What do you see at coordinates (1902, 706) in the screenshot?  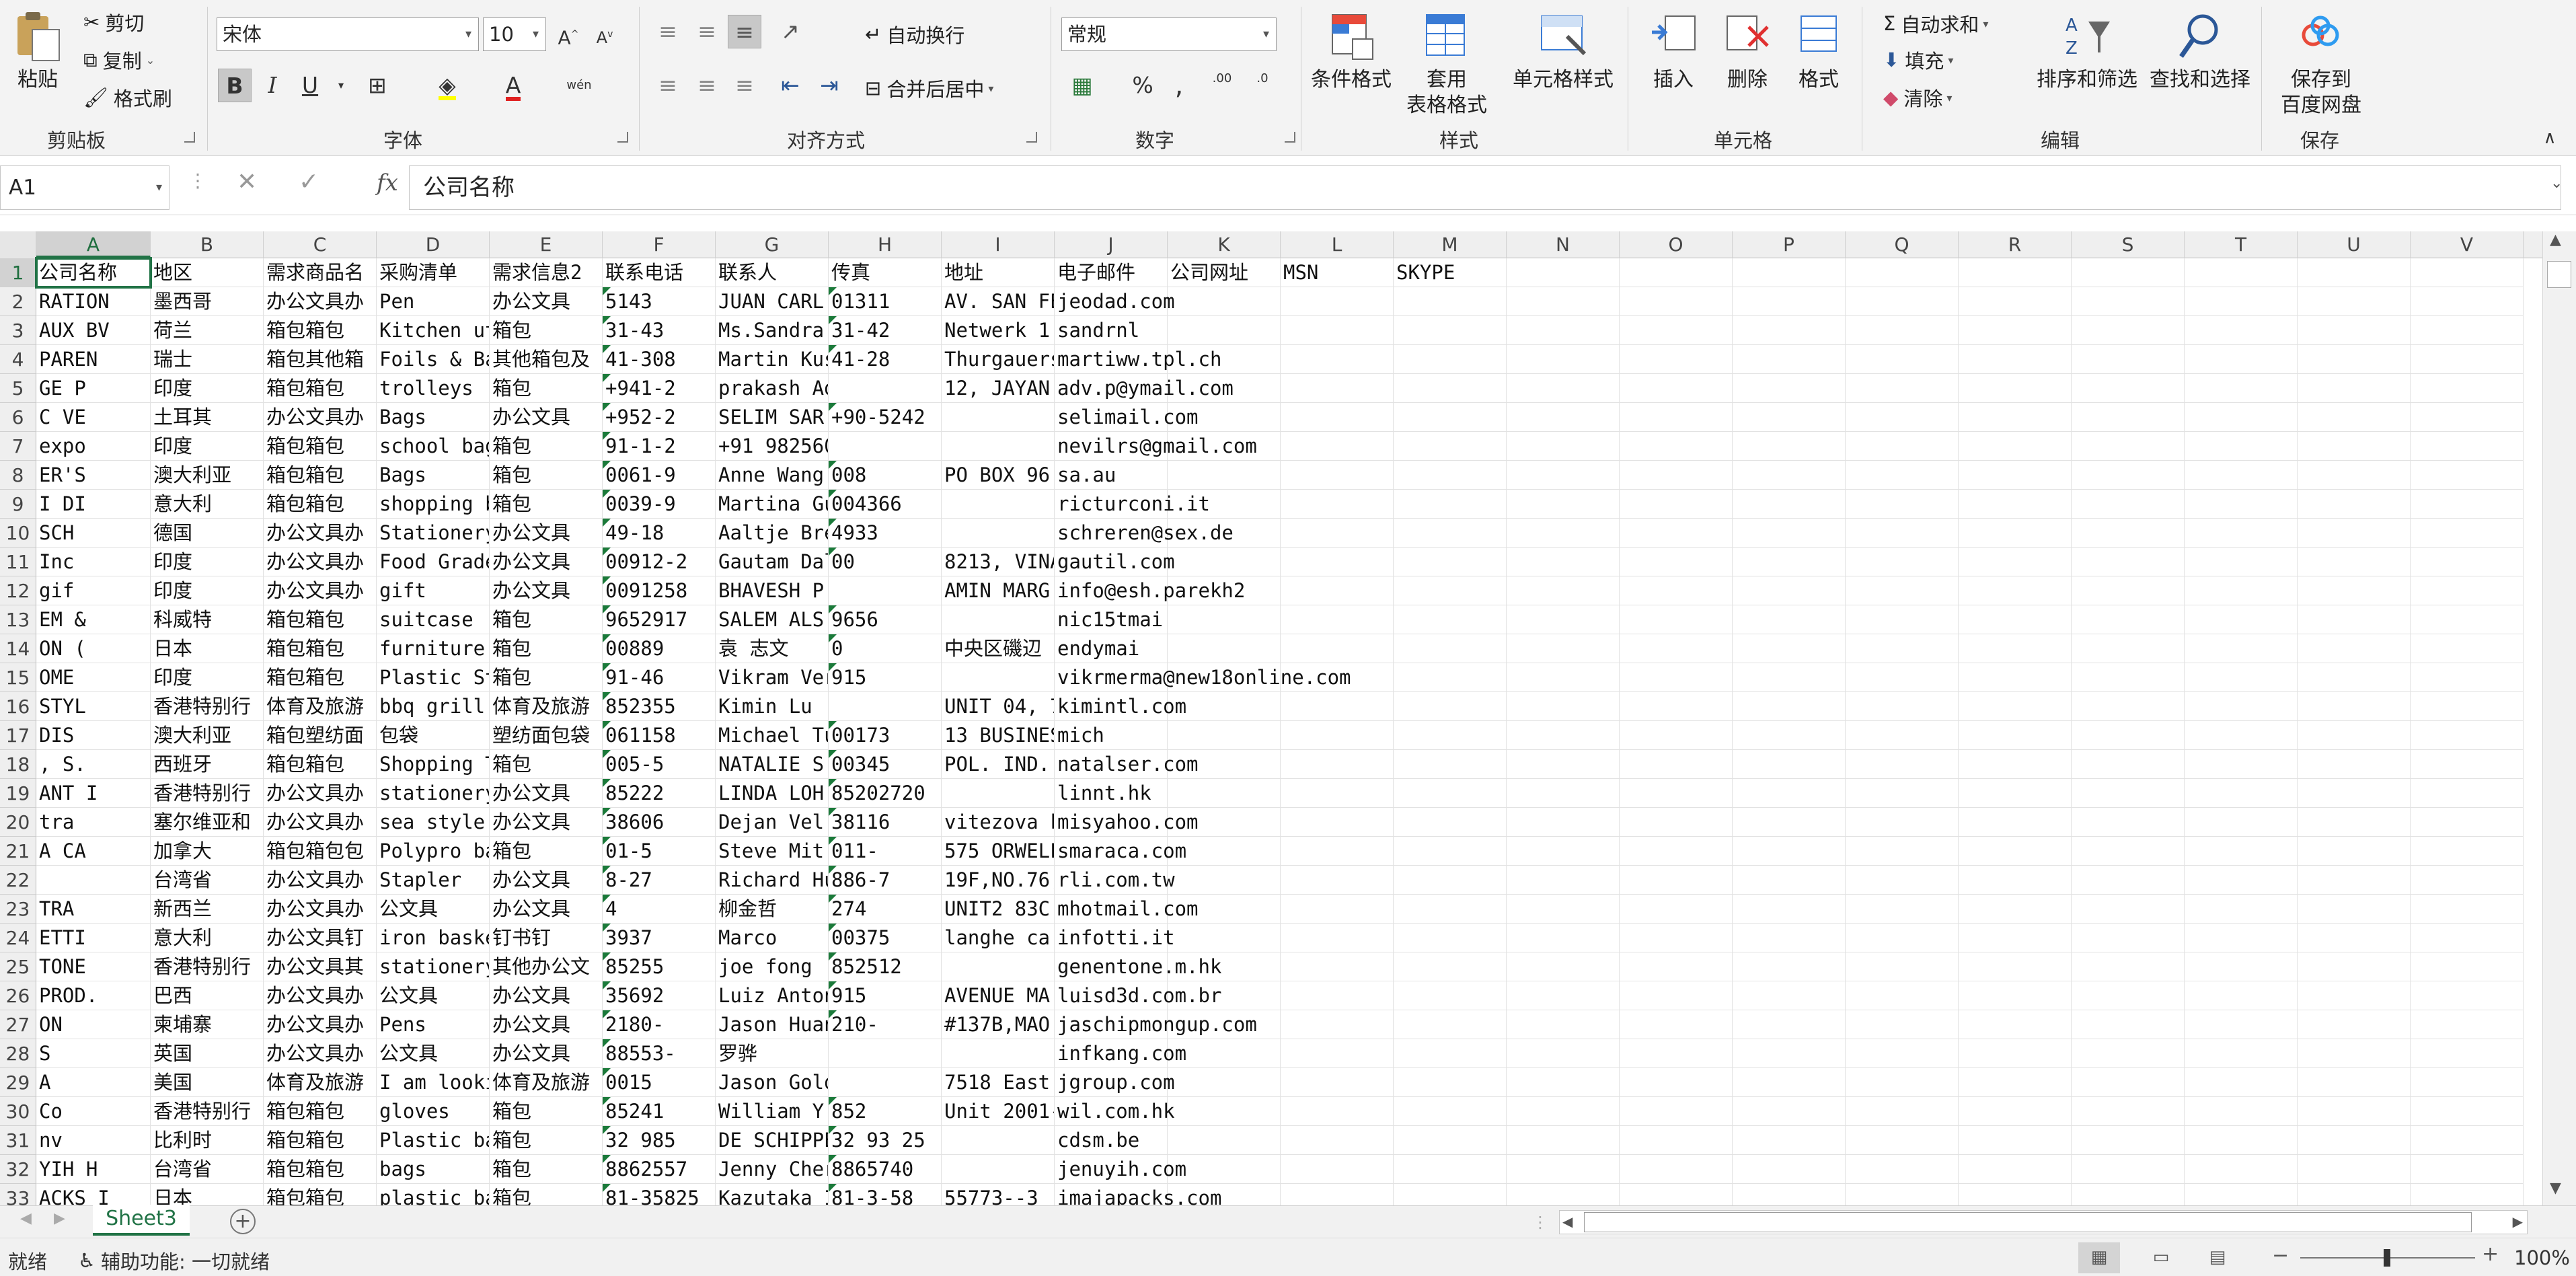 I see `cell-Q16` at bounding box center [1902, 706].